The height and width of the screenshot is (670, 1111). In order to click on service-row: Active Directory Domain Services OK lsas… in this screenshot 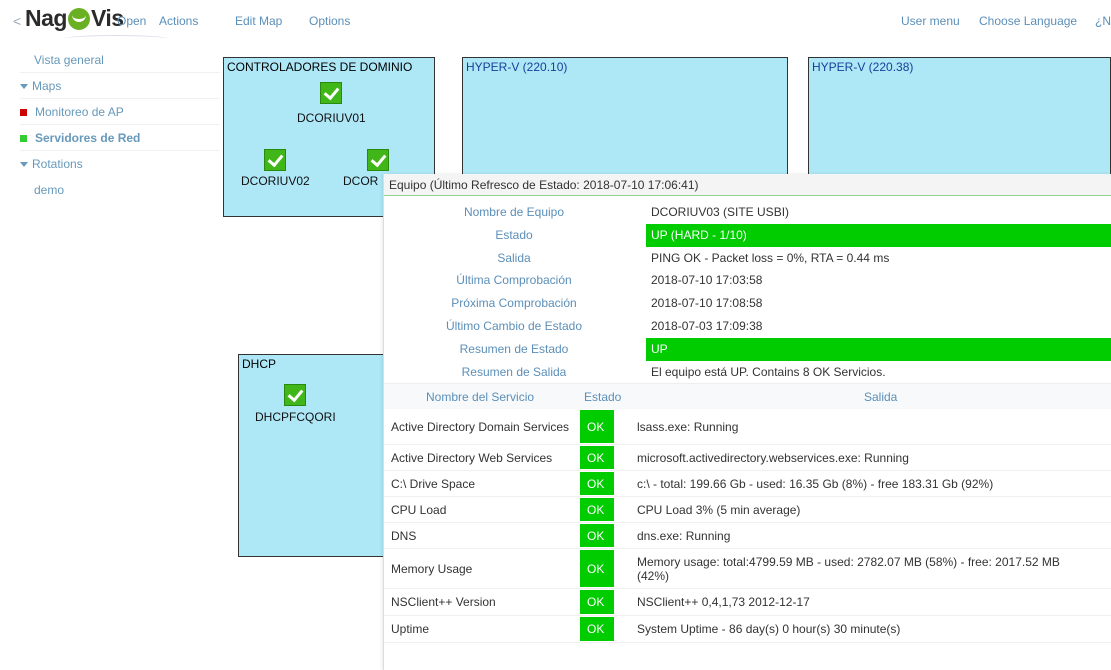, I will do `click(747, 427)`.